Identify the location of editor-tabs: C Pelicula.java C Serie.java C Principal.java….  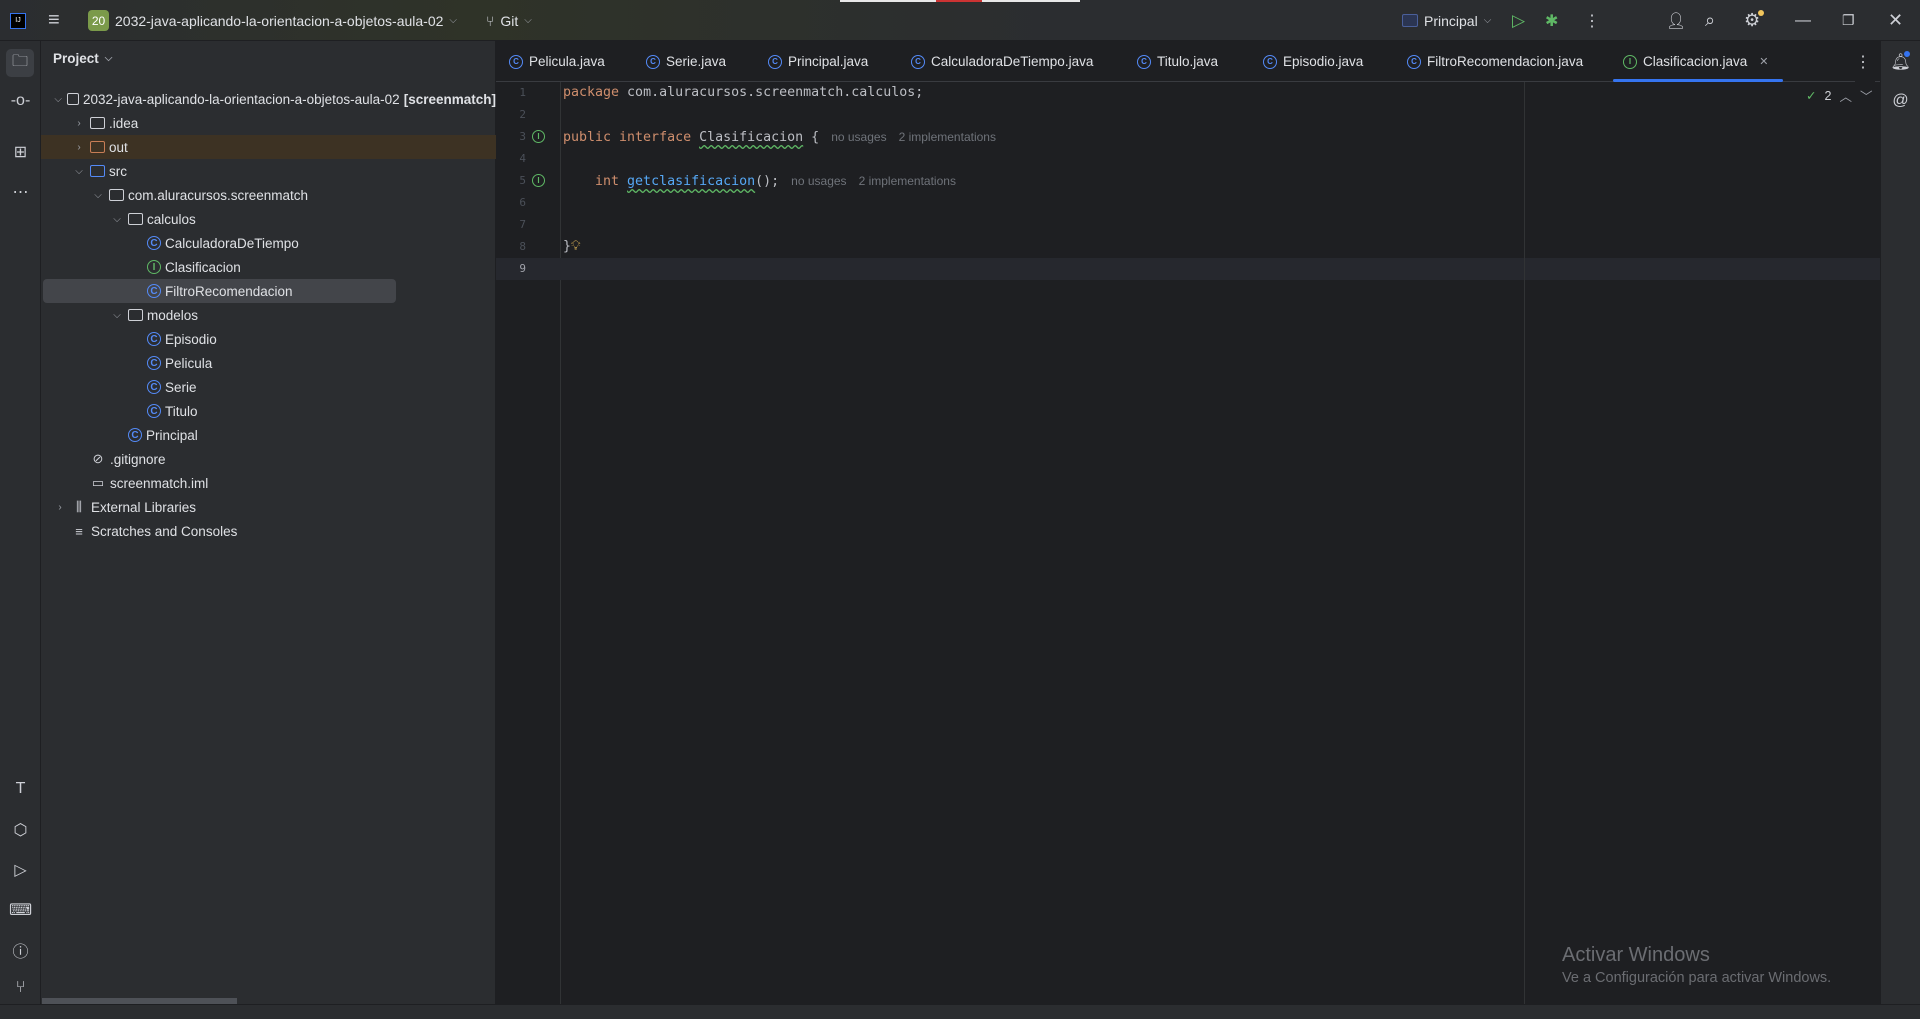
(1188, 61).